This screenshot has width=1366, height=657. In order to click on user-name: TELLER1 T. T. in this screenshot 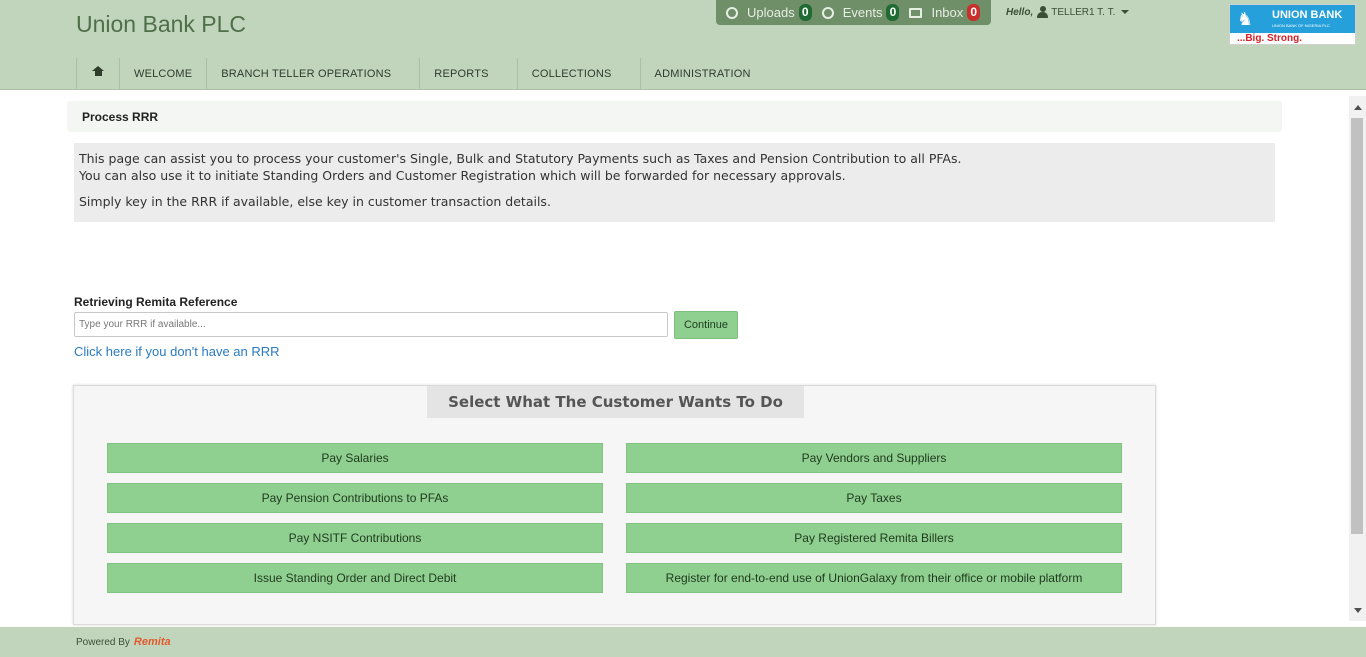, I will do `click(1083, 12)`.